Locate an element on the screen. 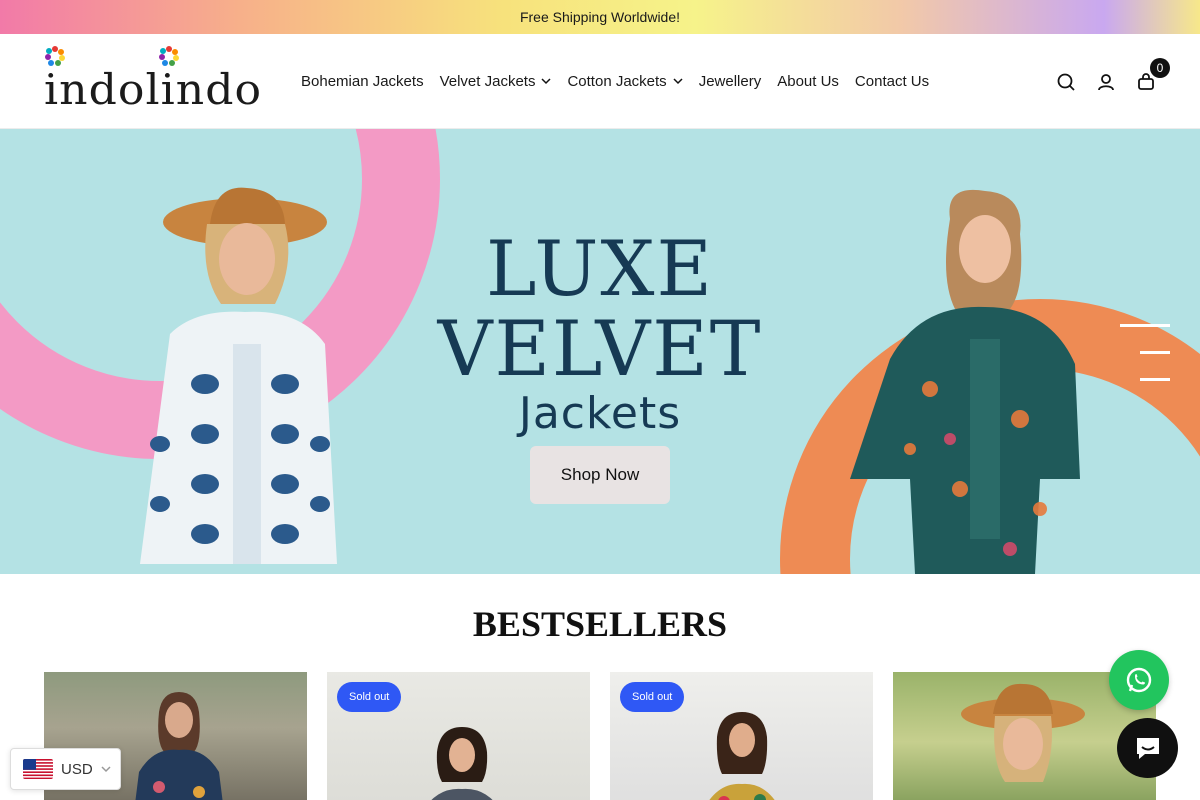  whatsapp-icon is located at coordinates (1139, 680).